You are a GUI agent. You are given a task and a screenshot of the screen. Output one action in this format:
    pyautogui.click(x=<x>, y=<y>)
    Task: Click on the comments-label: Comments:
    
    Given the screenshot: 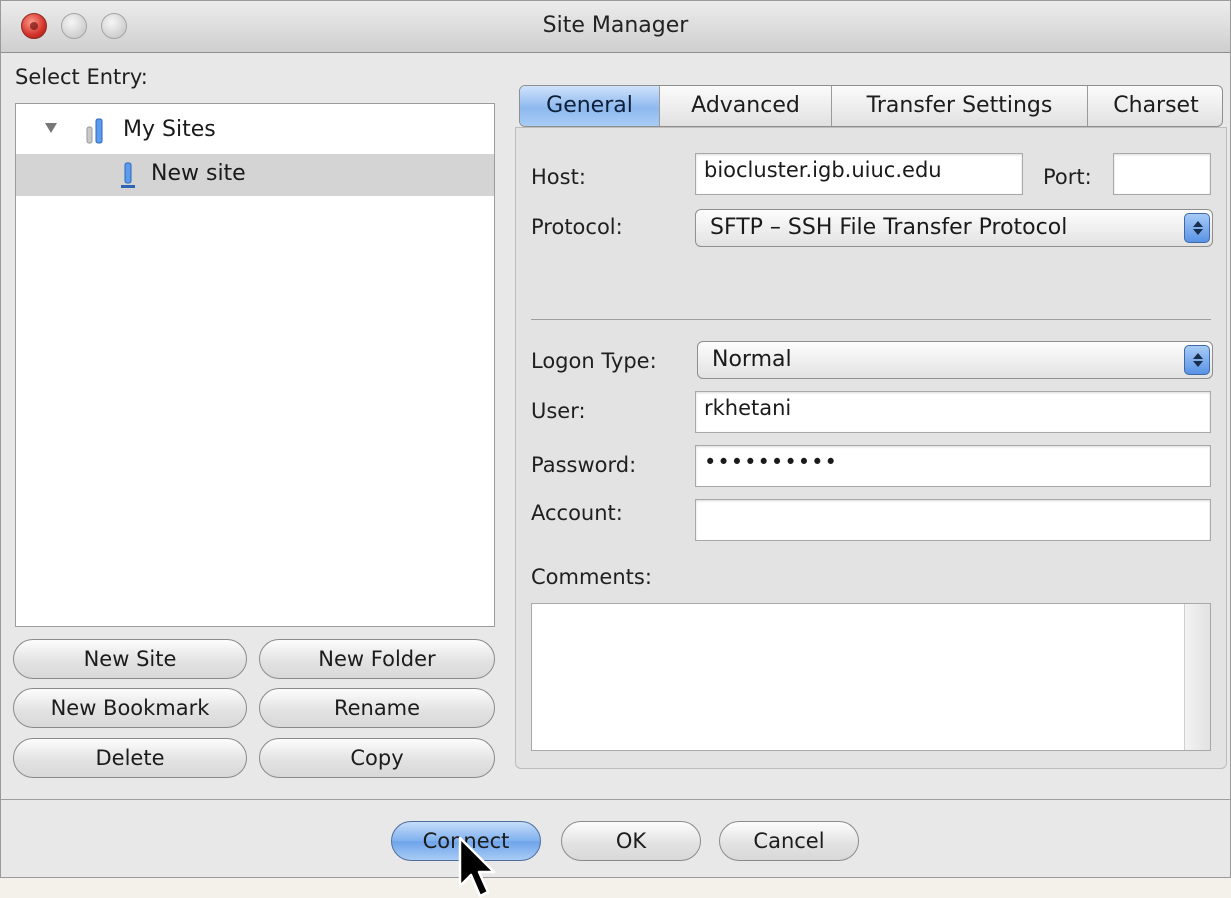 What is the action you would take?
    pyautogui.click(x=591, y=577)
    